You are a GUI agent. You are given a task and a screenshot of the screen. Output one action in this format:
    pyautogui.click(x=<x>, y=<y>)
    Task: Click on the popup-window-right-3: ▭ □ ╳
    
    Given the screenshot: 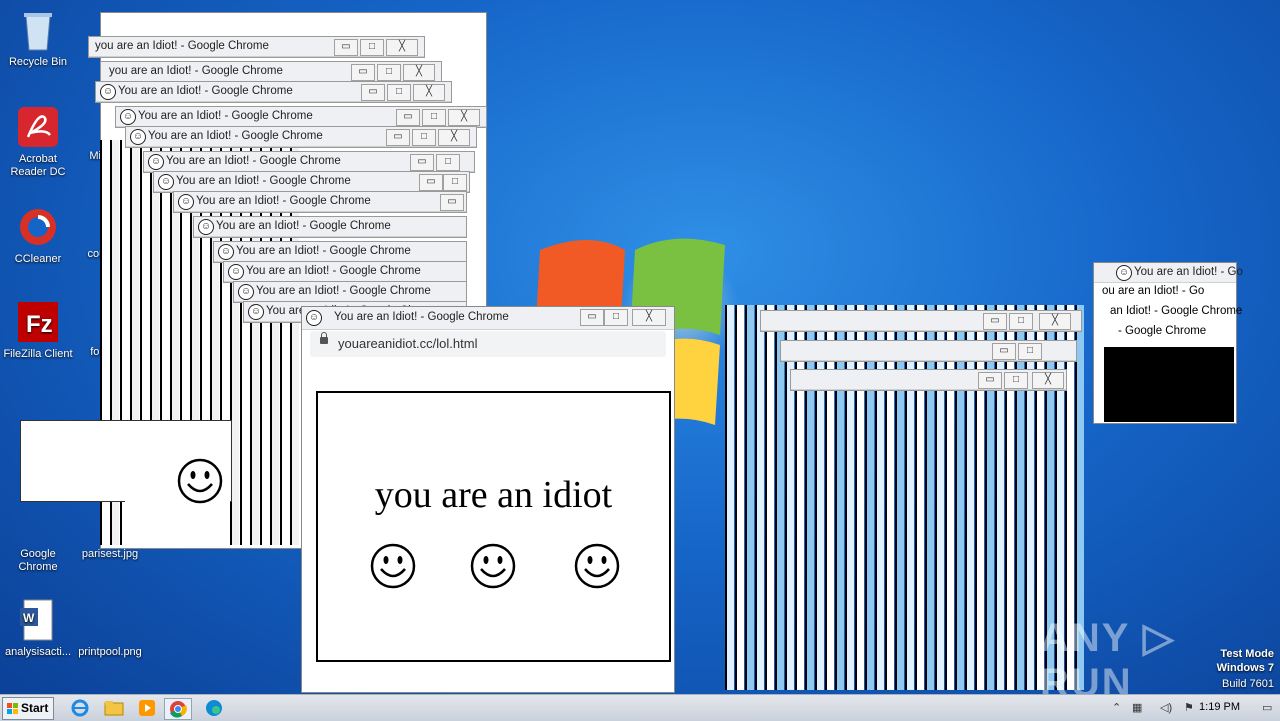 What is the action you would take?
    pyautogui.click(x=928, y=380)
    